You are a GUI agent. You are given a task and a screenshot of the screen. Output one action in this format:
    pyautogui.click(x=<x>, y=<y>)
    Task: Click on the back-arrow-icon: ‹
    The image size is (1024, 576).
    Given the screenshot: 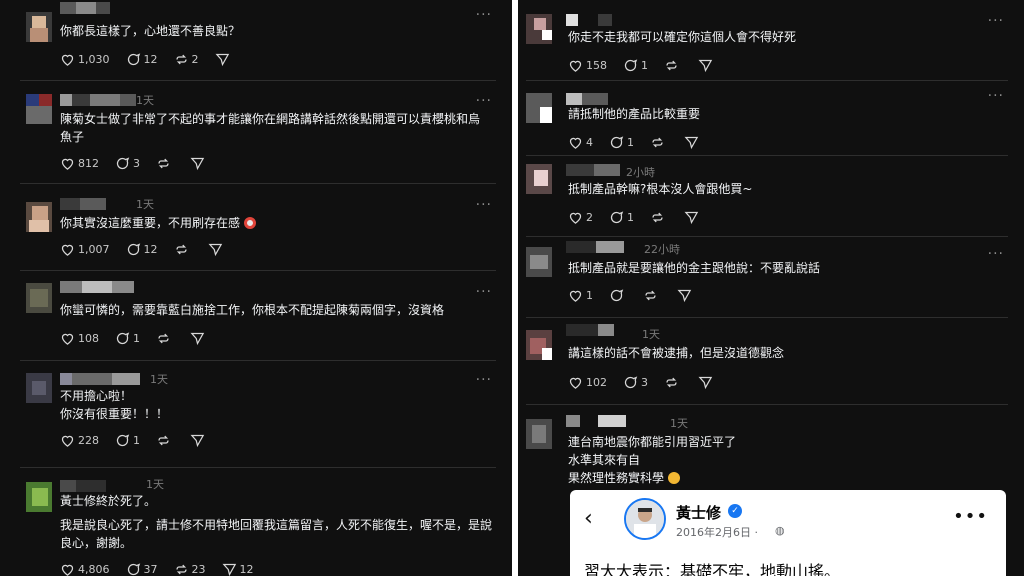 What is the action you would take?
    pyautogui.click(x=588, y=518)
    